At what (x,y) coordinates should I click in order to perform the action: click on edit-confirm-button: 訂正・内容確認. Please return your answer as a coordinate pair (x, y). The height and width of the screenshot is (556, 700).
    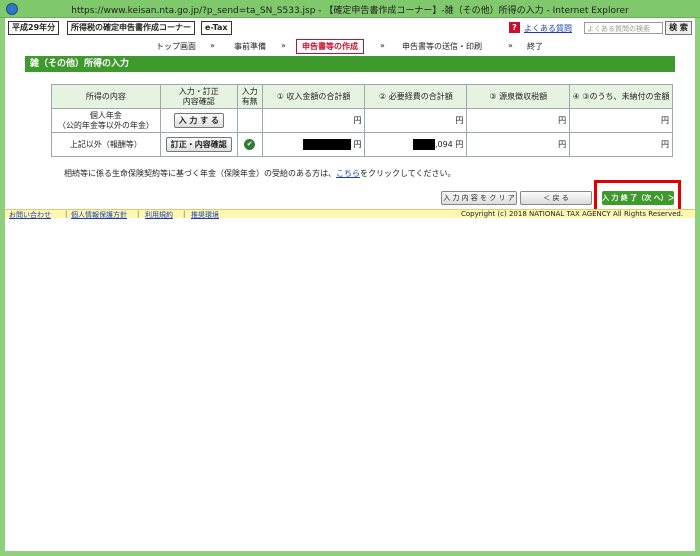
    Looking at the image, I should click on (198, 144).